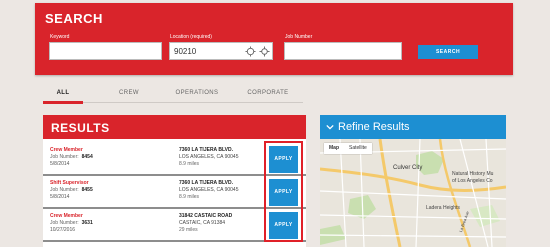 This screenshot has width=550, height=247. Describe the element at coordinates (330, 127) in the screenshot. I see `chevron-down-icon` at that location.